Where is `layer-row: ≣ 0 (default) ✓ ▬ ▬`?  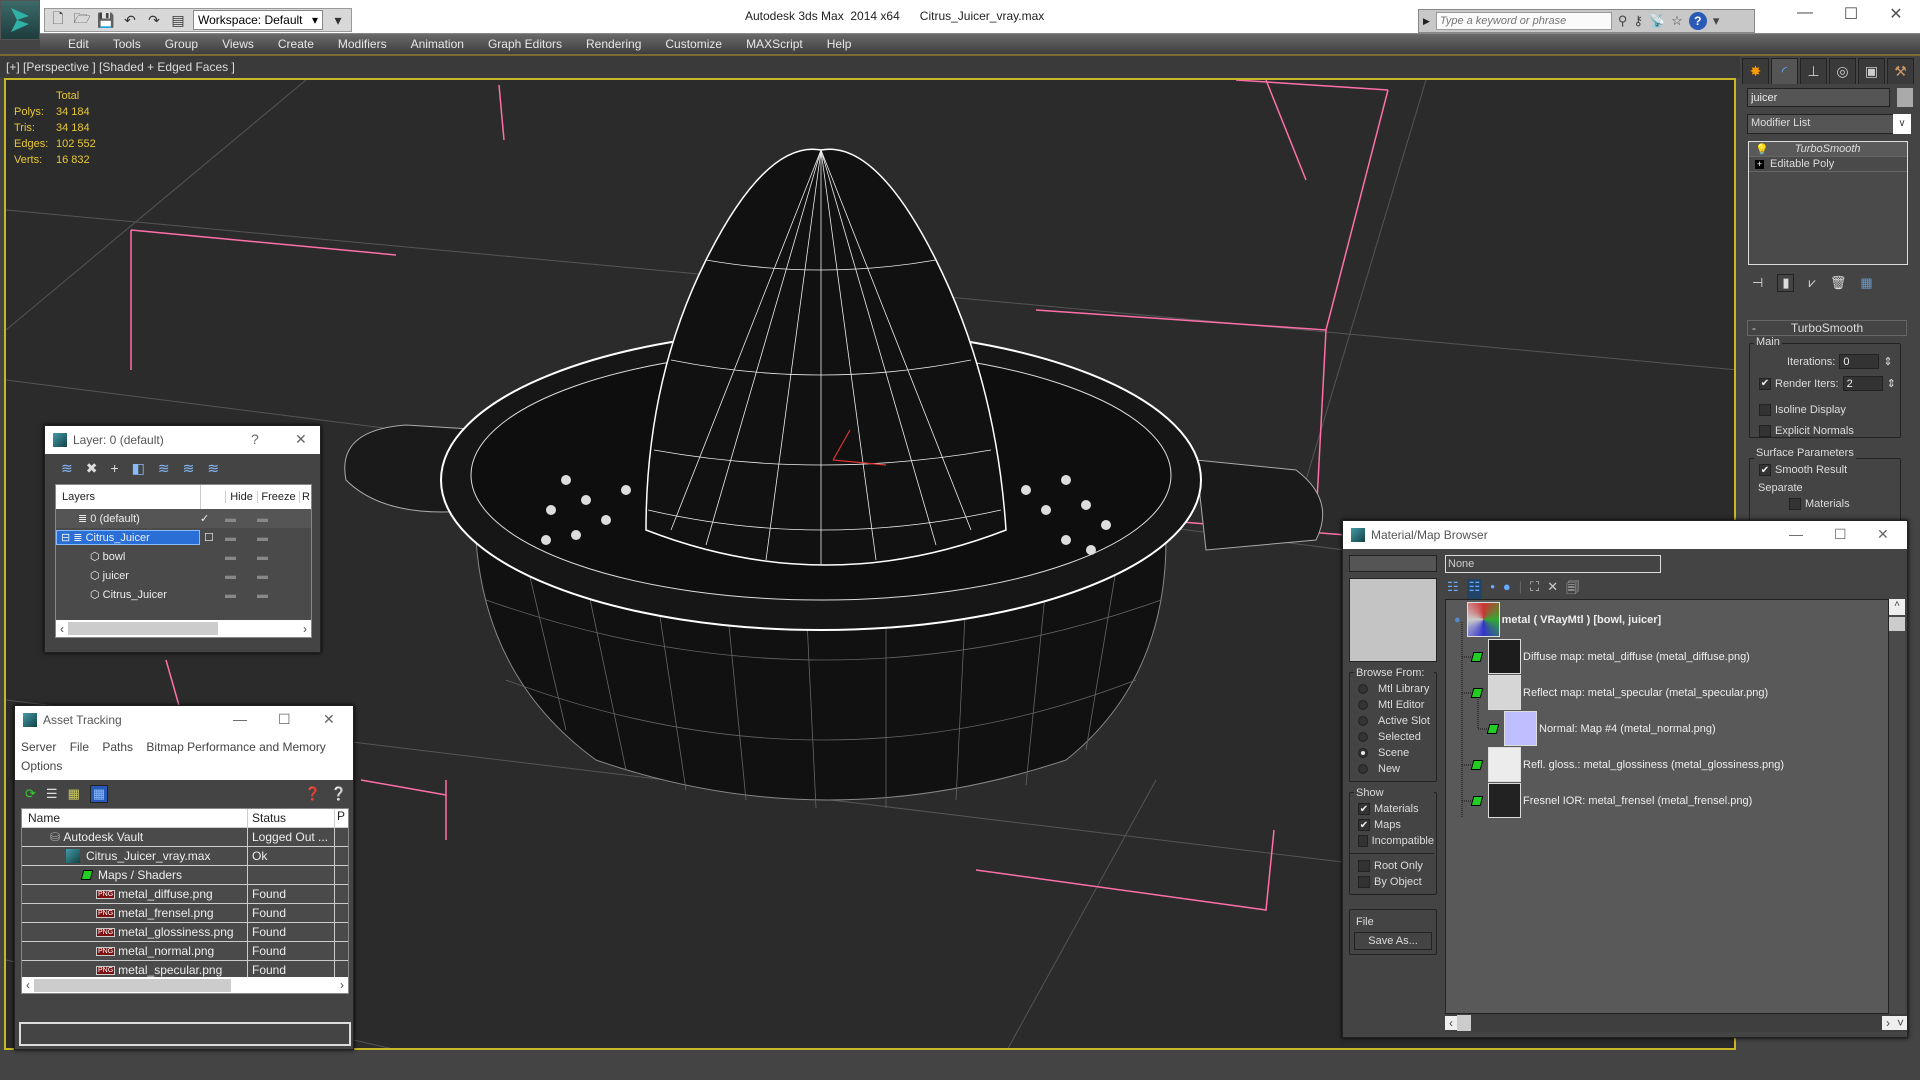
layer-row: ≣ 0 (default) ✓ ▬ ▬ is located at coordinates (183, 518).